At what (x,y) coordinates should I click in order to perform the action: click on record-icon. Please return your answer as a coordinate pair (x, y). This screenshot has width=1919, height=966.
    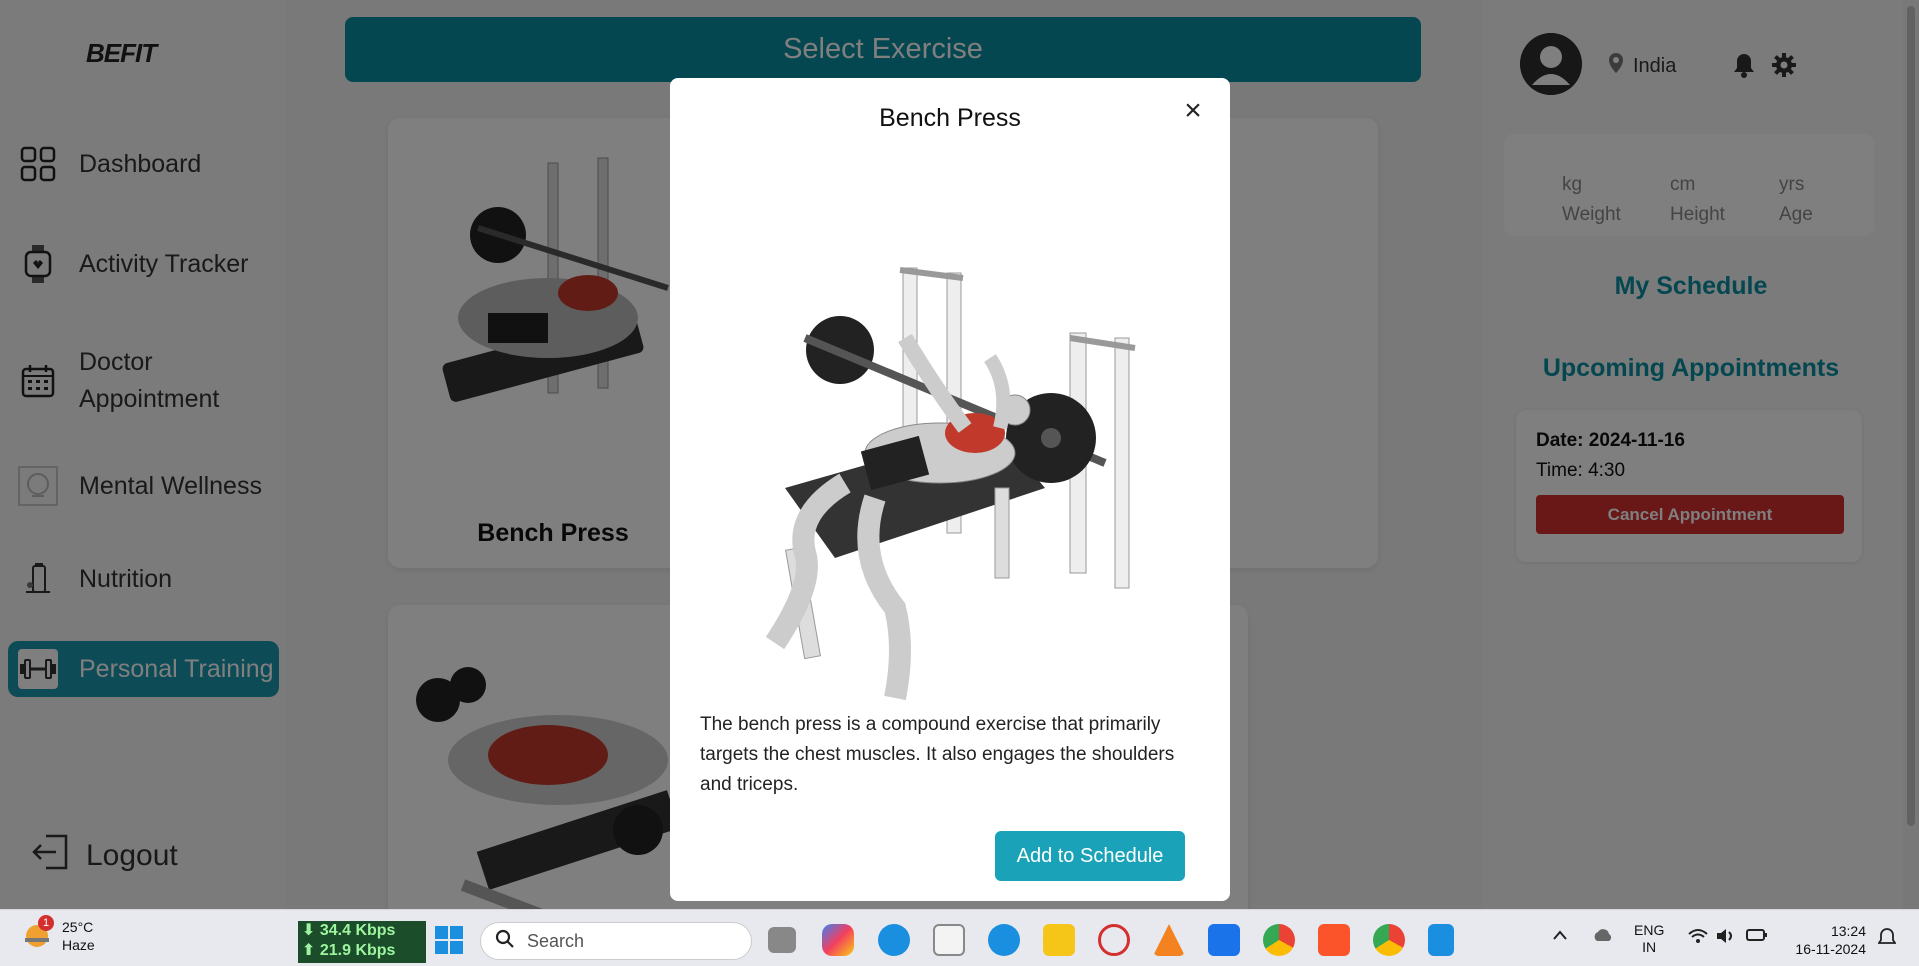
    Looking at the image, I should click on (1114, 940).